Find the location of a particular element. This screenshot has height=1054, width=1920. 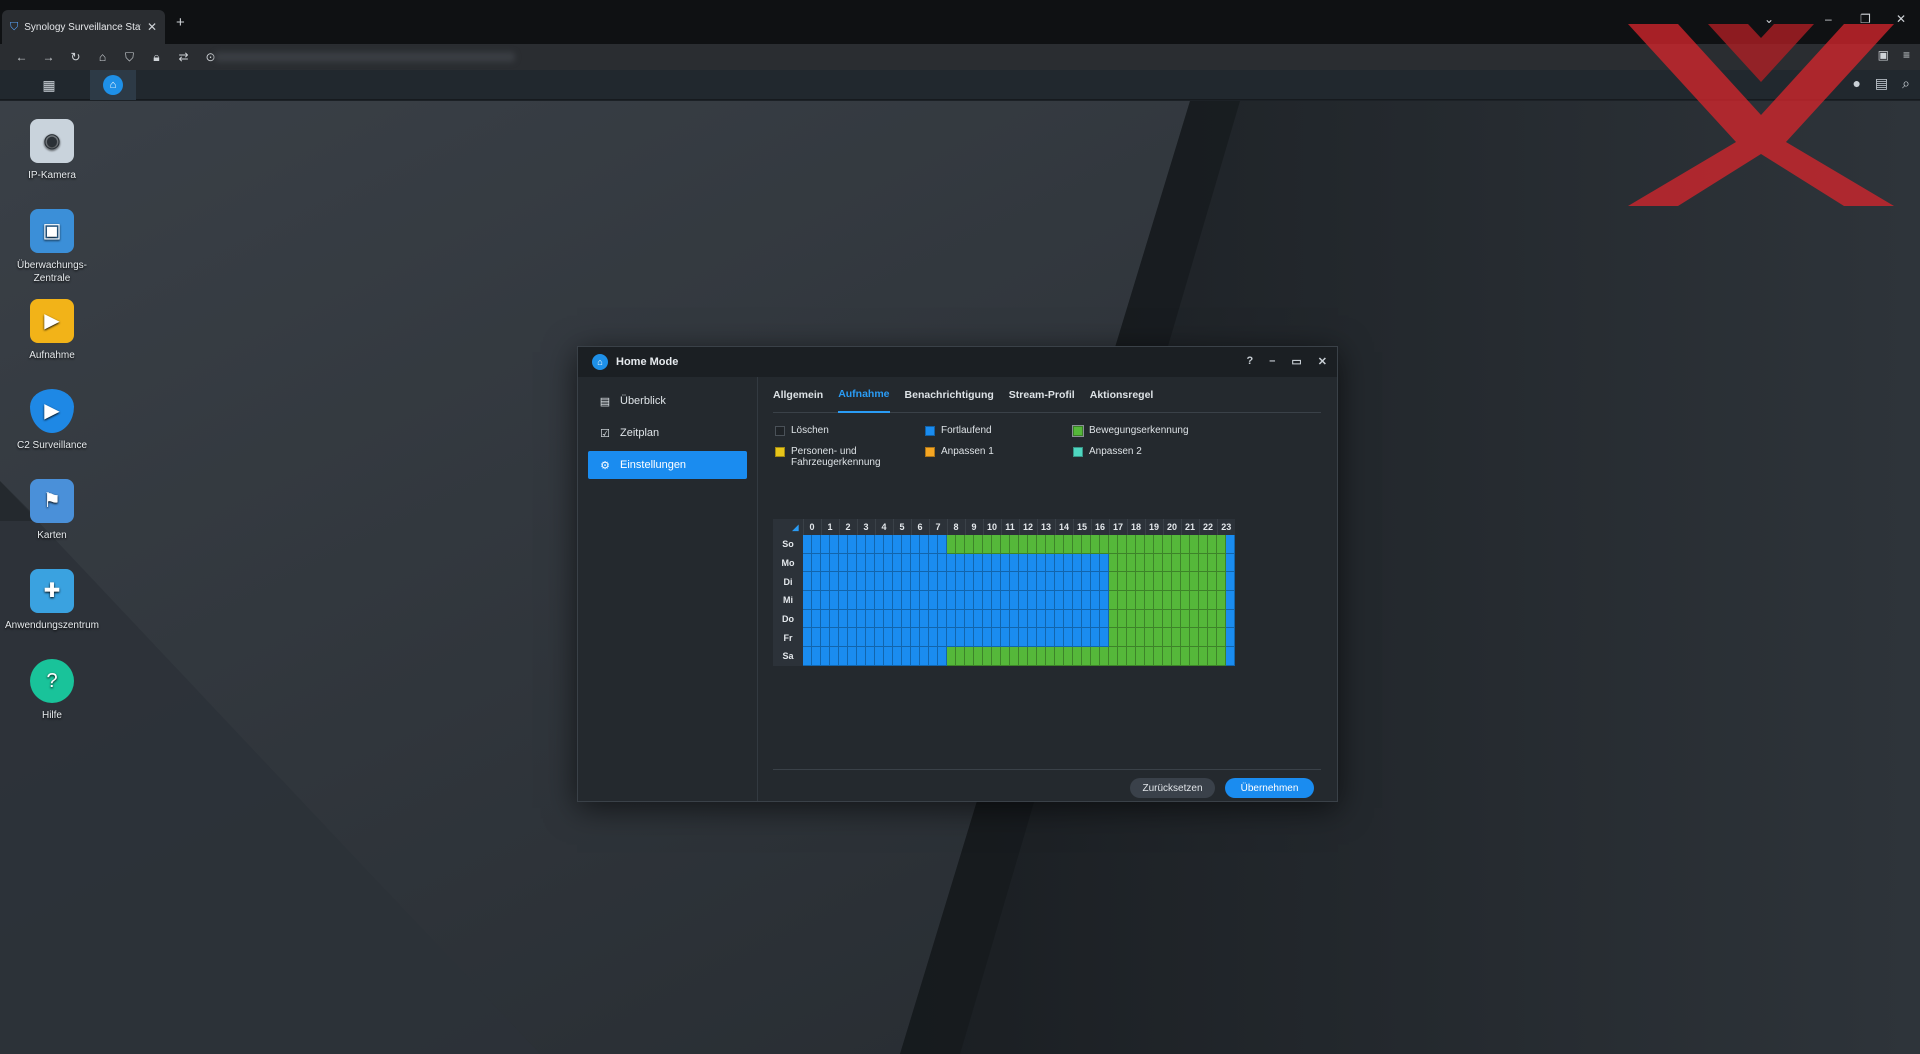

close-button: ✕ is located at coordinates (1322, 361).